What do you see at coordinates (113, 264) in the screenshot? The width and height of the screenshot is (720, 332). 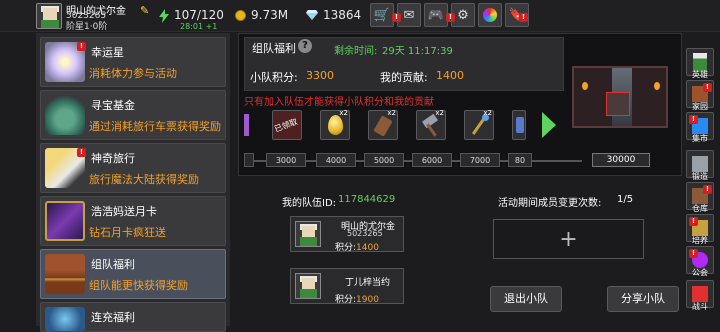 I see `list-item-title: 组队福利` at bounding box center [113, 264].